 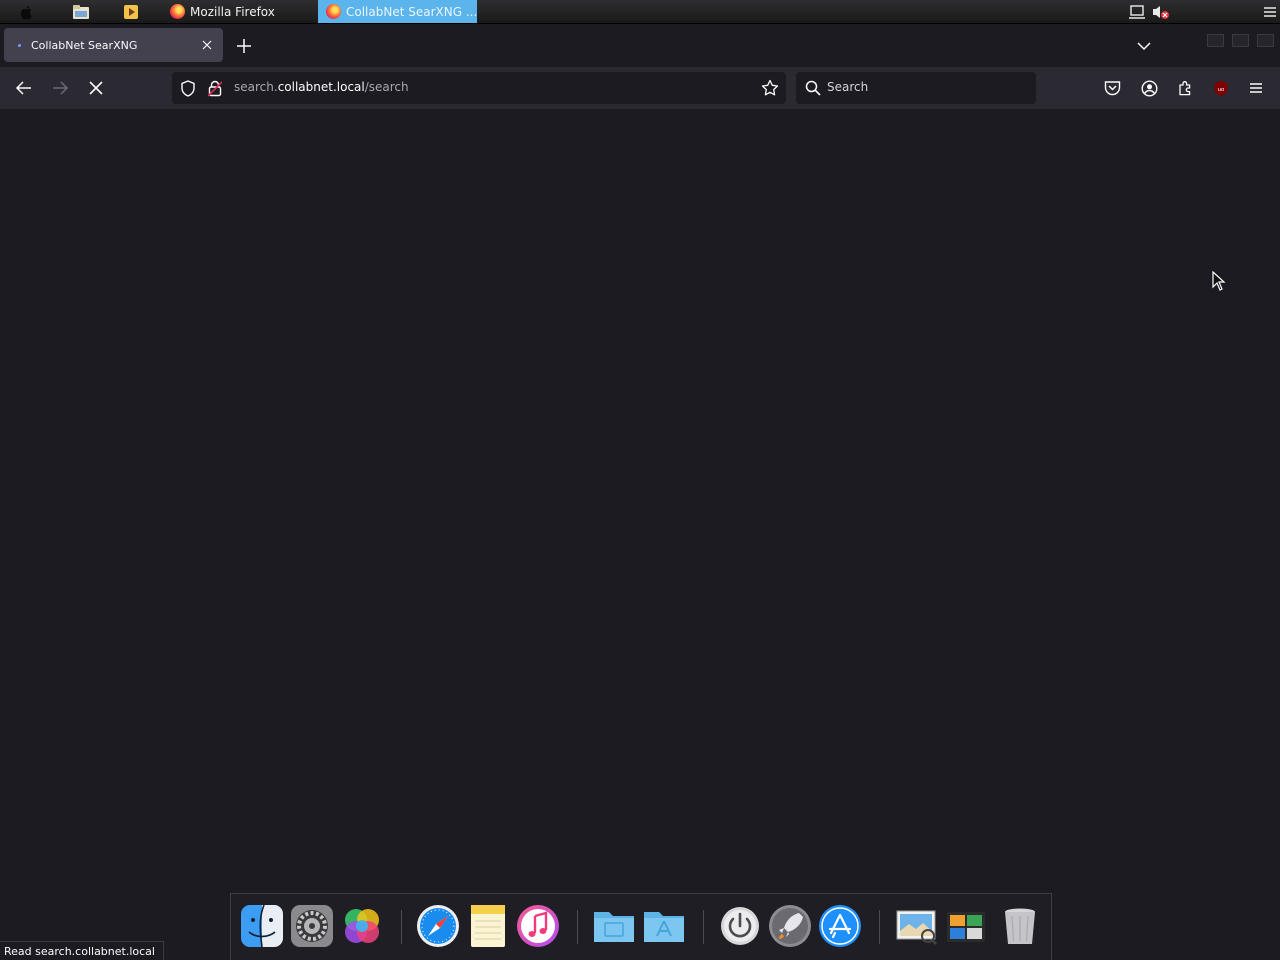 I want to click on svg-text: uo, so click(x=1221, y=90).